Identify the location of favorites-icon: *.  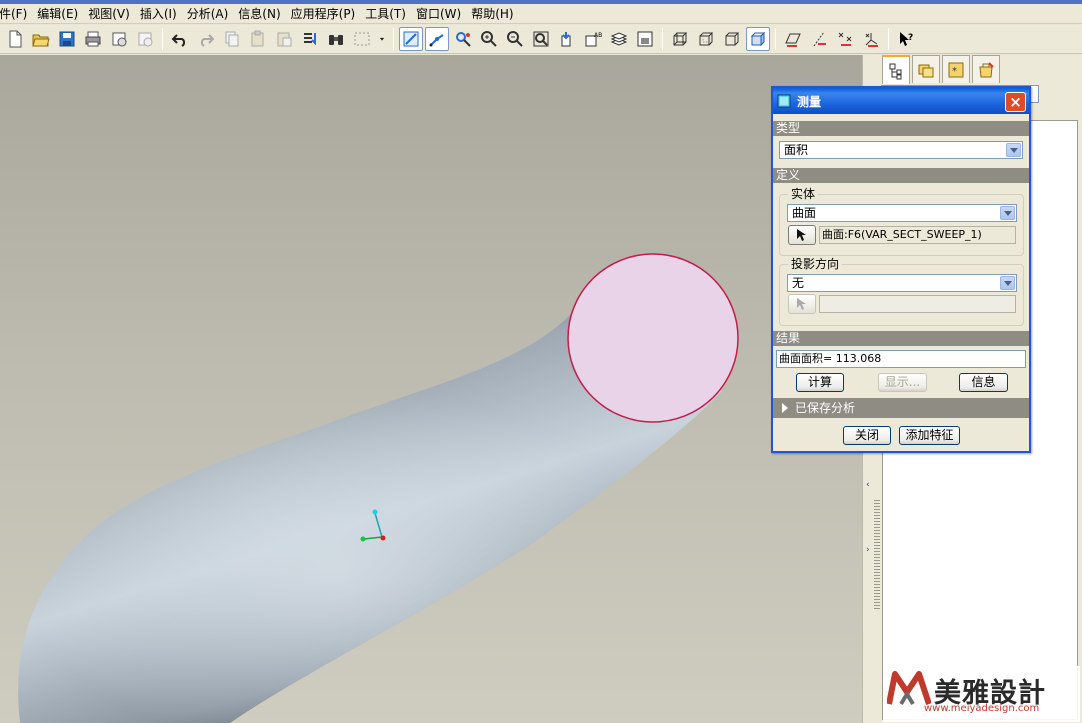
(956, 69).